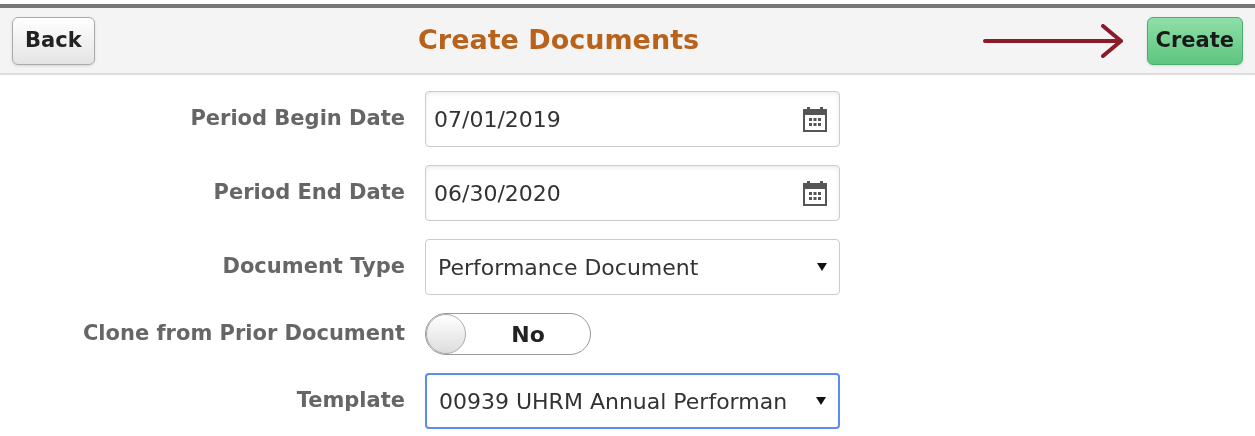 Image resolution: width=1255 pixels, height=436 pixels. Describe the element at coordinates (632, 193) in the screenshot. I see `date-field: 06/30/2020` at that location.